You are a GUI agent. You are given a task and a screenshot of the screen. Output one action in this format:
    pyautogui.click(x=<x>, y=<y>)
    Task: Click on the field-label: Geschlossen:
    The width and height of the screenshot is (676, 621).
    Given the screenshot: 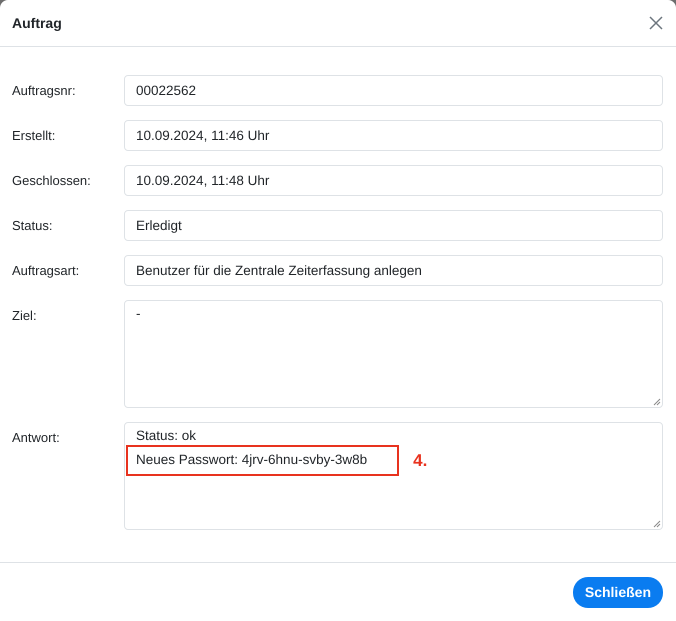 What is the action you would take?
    pyautogui.click(x=52, y=181)
    